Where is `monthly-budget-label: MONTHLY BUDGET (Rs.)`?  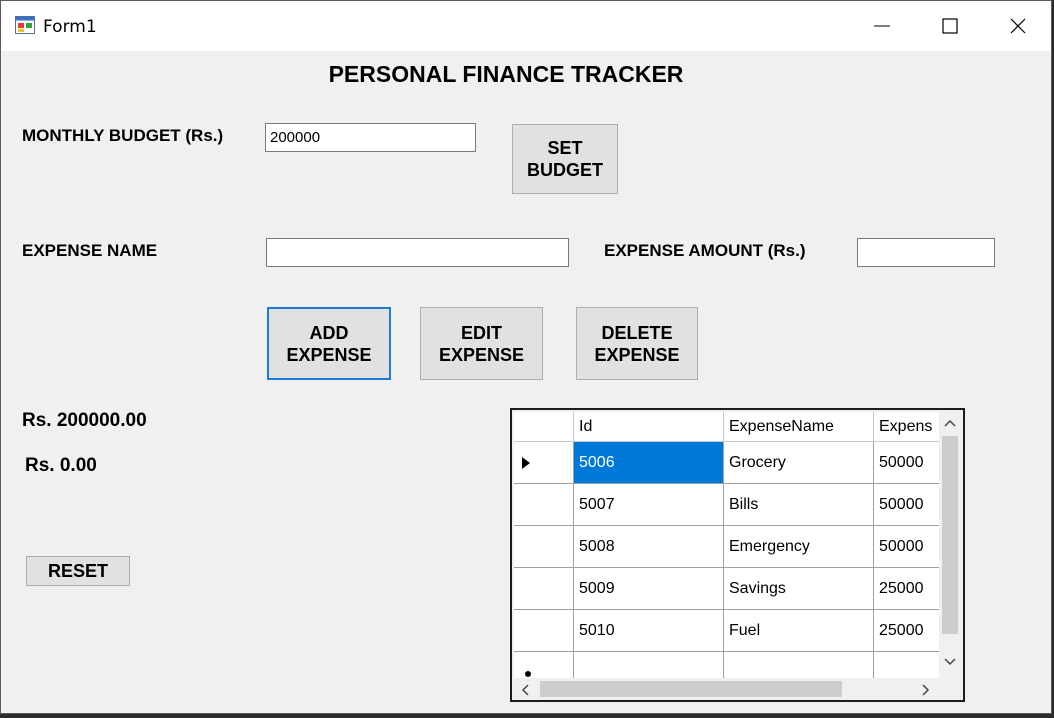 monthly-budget-label: MONTHLY BUDGET (Rs.) is located at coordinates (123, 135).